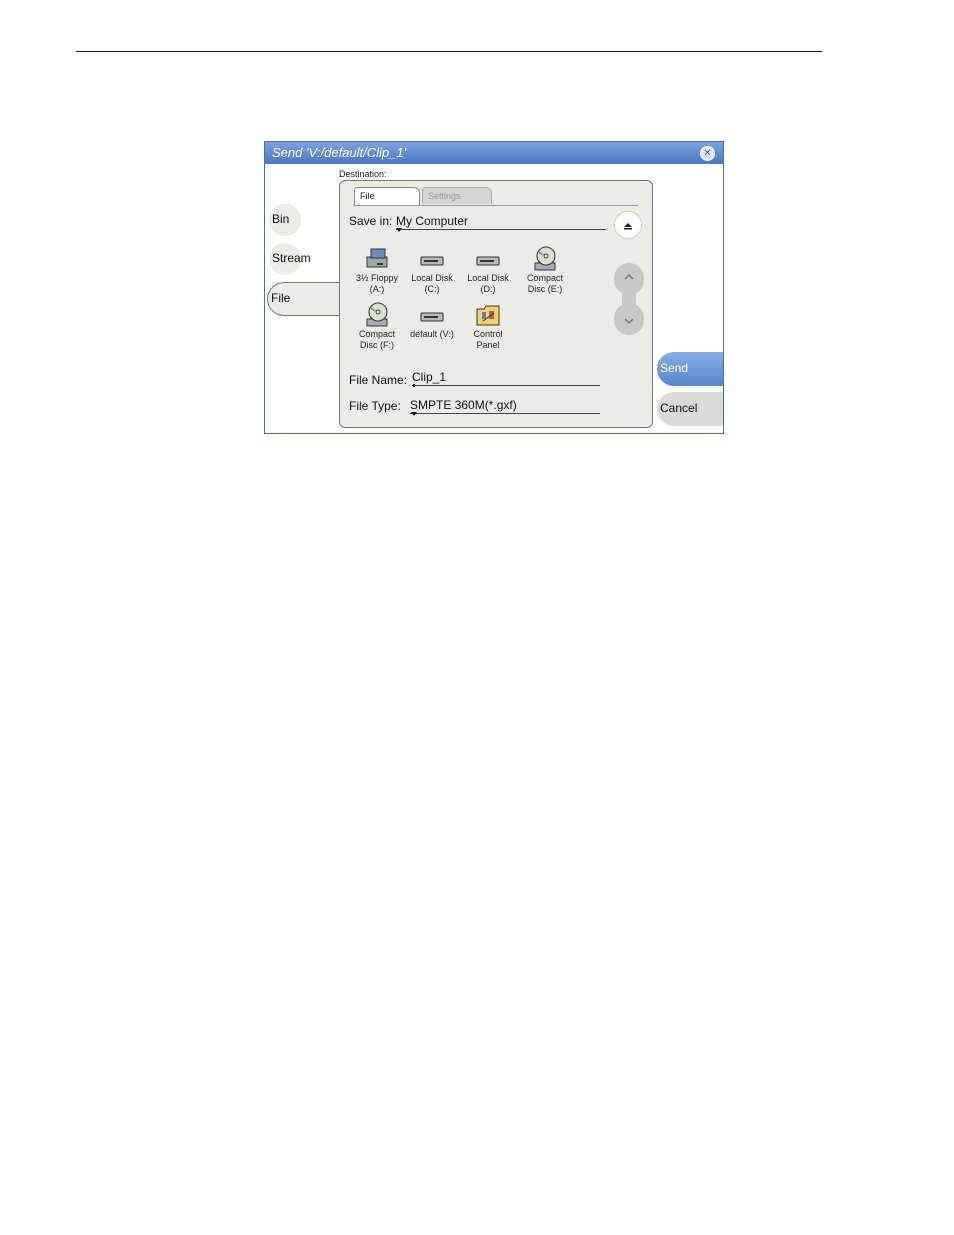 The image size is (954, 1235). Describe the element at coordinates (501, 222) in the screenshot. I see `save-in-dropdown: My Computer` at that location.